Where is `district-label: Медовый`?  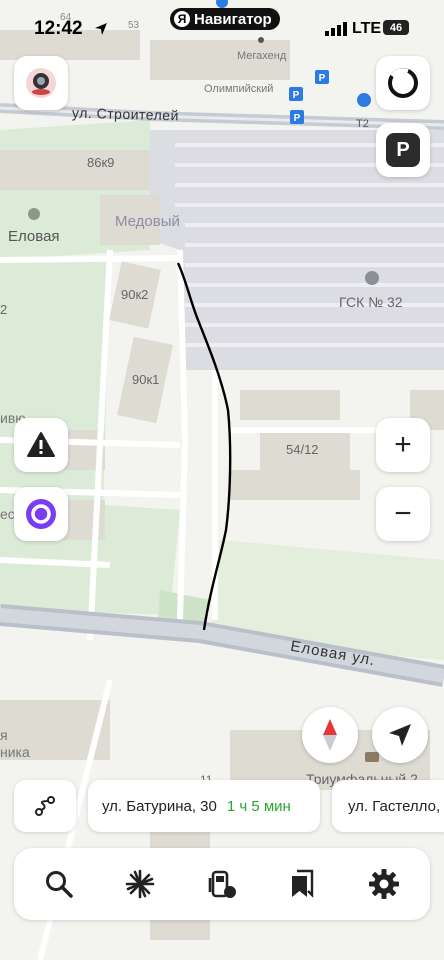 district-label: Медовый is located at coordinates (147, 221).